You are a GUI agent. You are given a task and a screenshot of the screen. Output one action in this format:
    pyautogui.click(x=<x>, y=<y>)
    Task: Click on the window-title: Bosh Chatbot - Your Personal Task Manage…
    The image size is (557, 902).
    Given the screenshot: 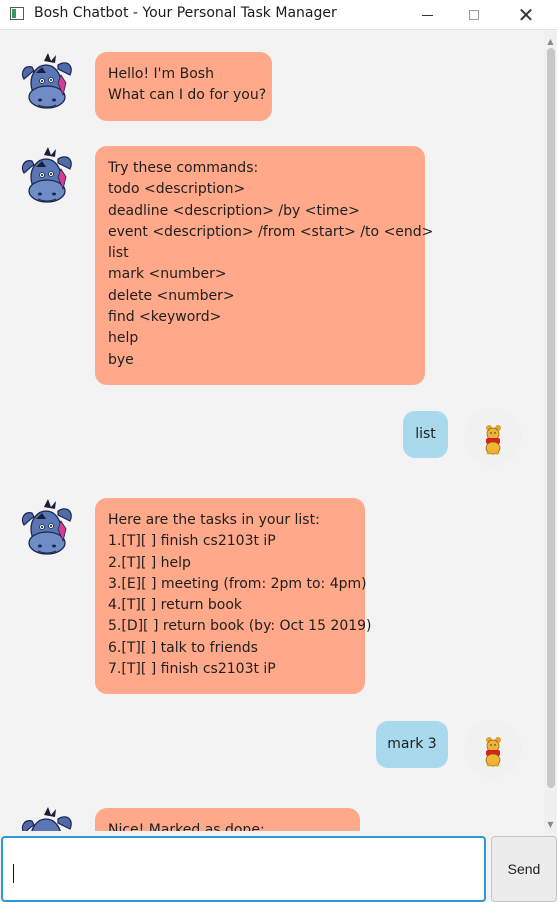 What is the action you would take?
    pyautogui.click(x=185, y=13)
    